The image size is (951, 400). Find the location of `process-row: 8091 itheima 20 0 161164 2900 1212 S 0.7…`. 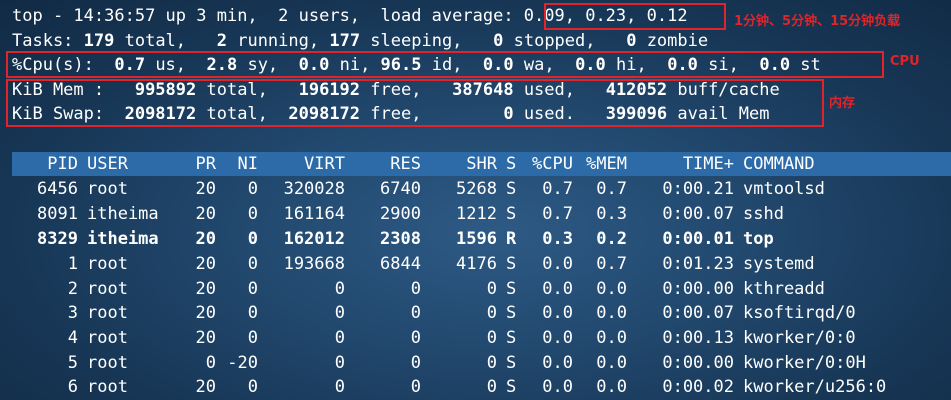

process-row: 8091 itheima 20 0 161164 2900 1212 S 0.7… is located at coordinates (475, 214).